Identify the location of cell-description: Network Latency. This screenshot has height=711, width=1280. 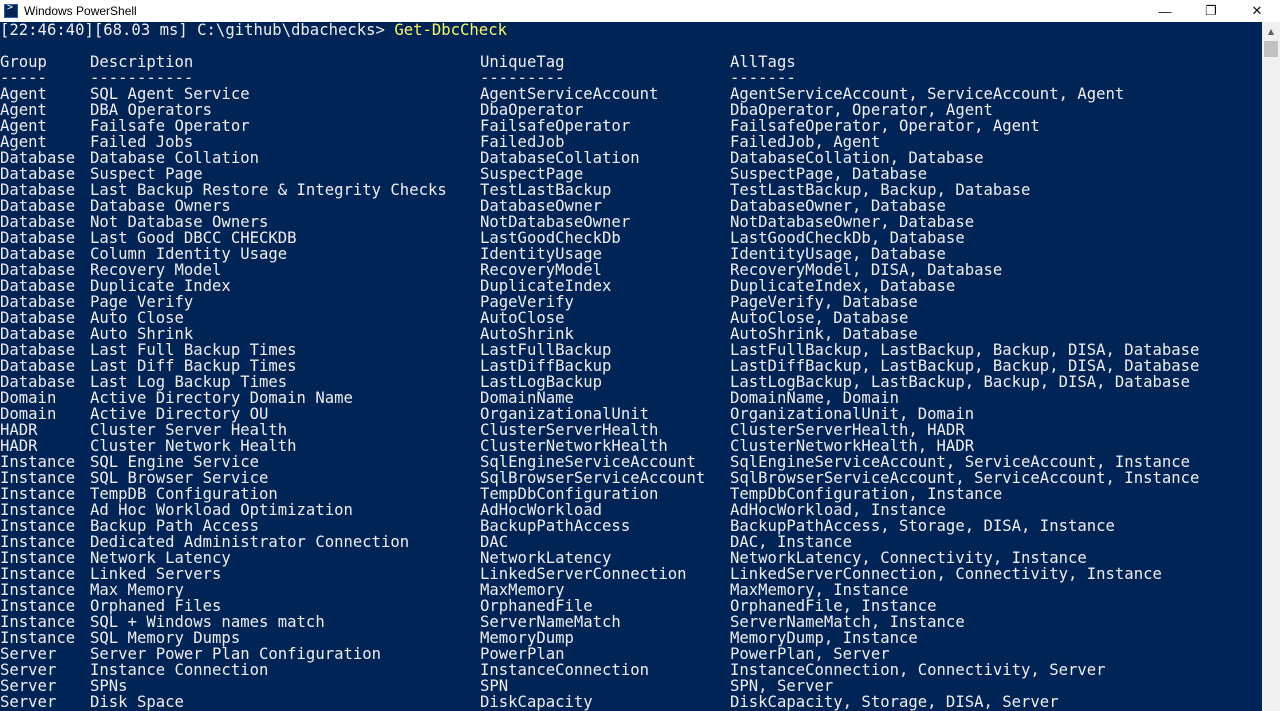
(160, 558).